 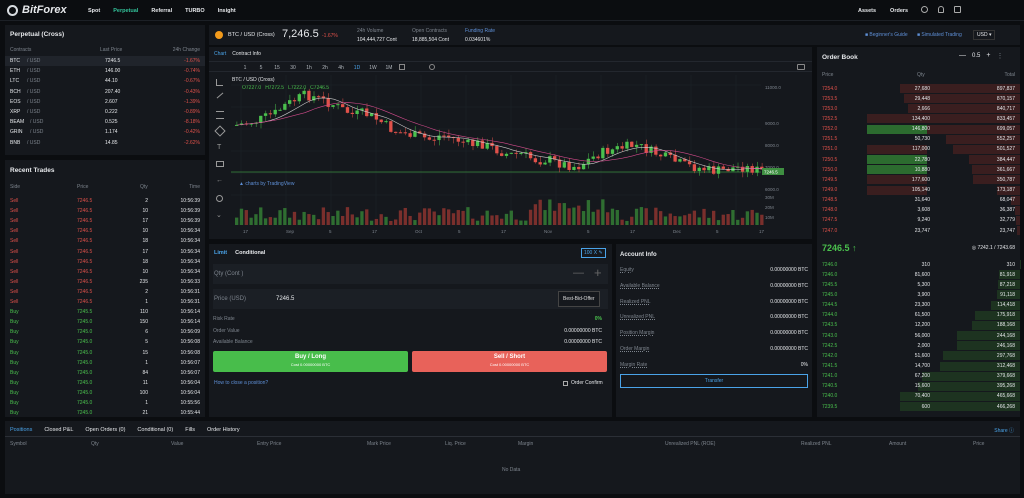 I want to click on ask-row: 7247.5 9,240 32,779, so click(x=918, y=220).